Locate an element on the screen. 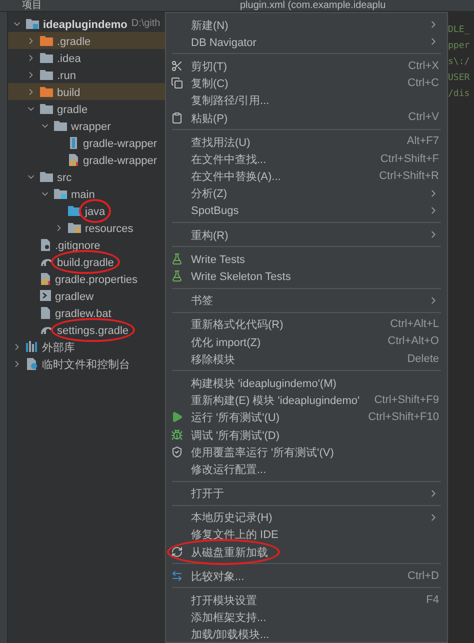  menu-item-label: 使用覆盖率运行 '所有测试'(V) is located at coordinates (262, 452).